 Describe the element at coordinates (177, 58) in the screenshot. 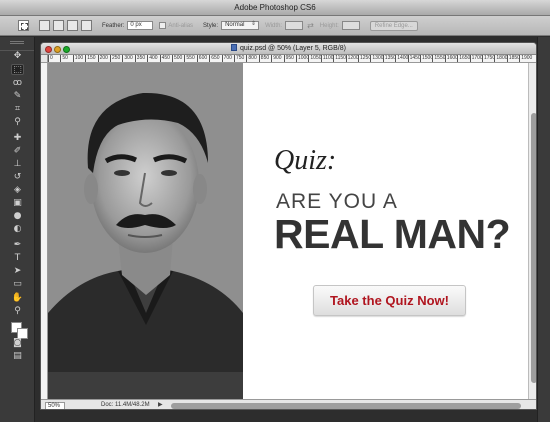

I see `ruler-tick-label: 500` at that location.